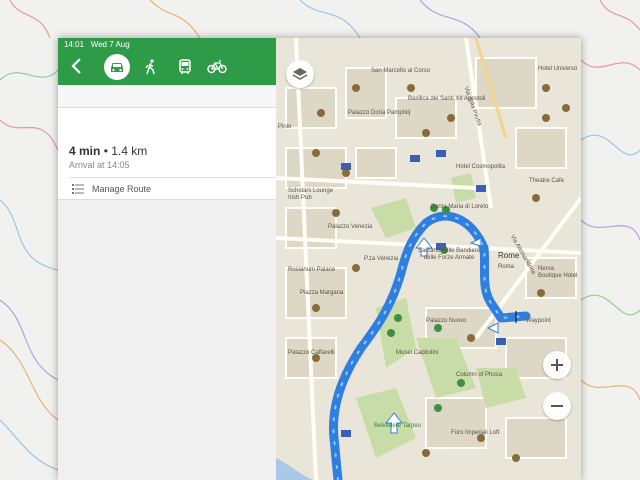 This screenshot has width=640, height=480. Describe the element at coordinates (401, 71) in the screenshot. I see `map-label: San Marcello al Corso` at that location.